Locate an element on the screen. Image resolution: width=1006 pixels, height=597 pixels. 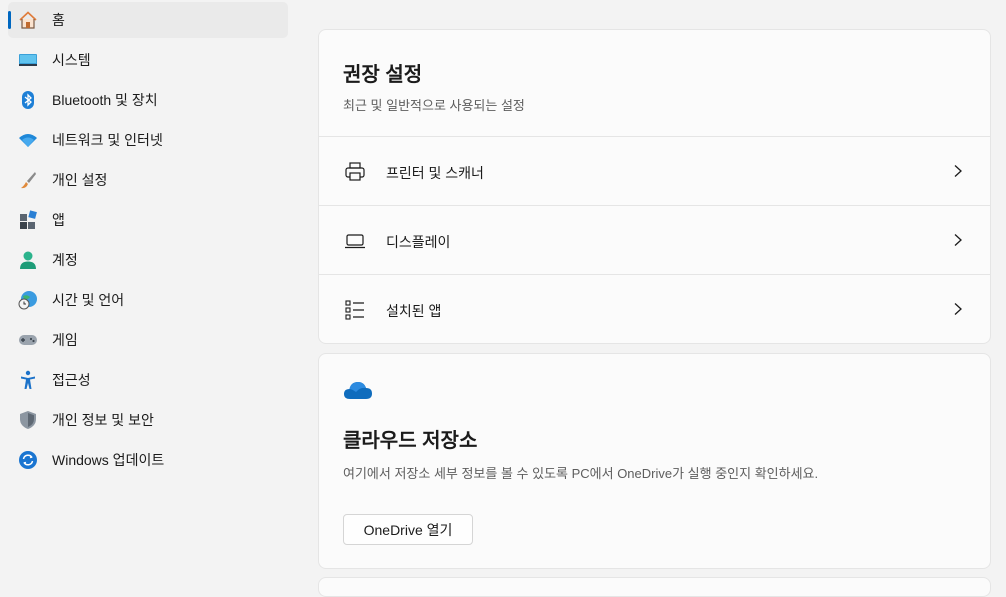
sidebar-item-apps: 앱 is located at coordinates (148, 220).